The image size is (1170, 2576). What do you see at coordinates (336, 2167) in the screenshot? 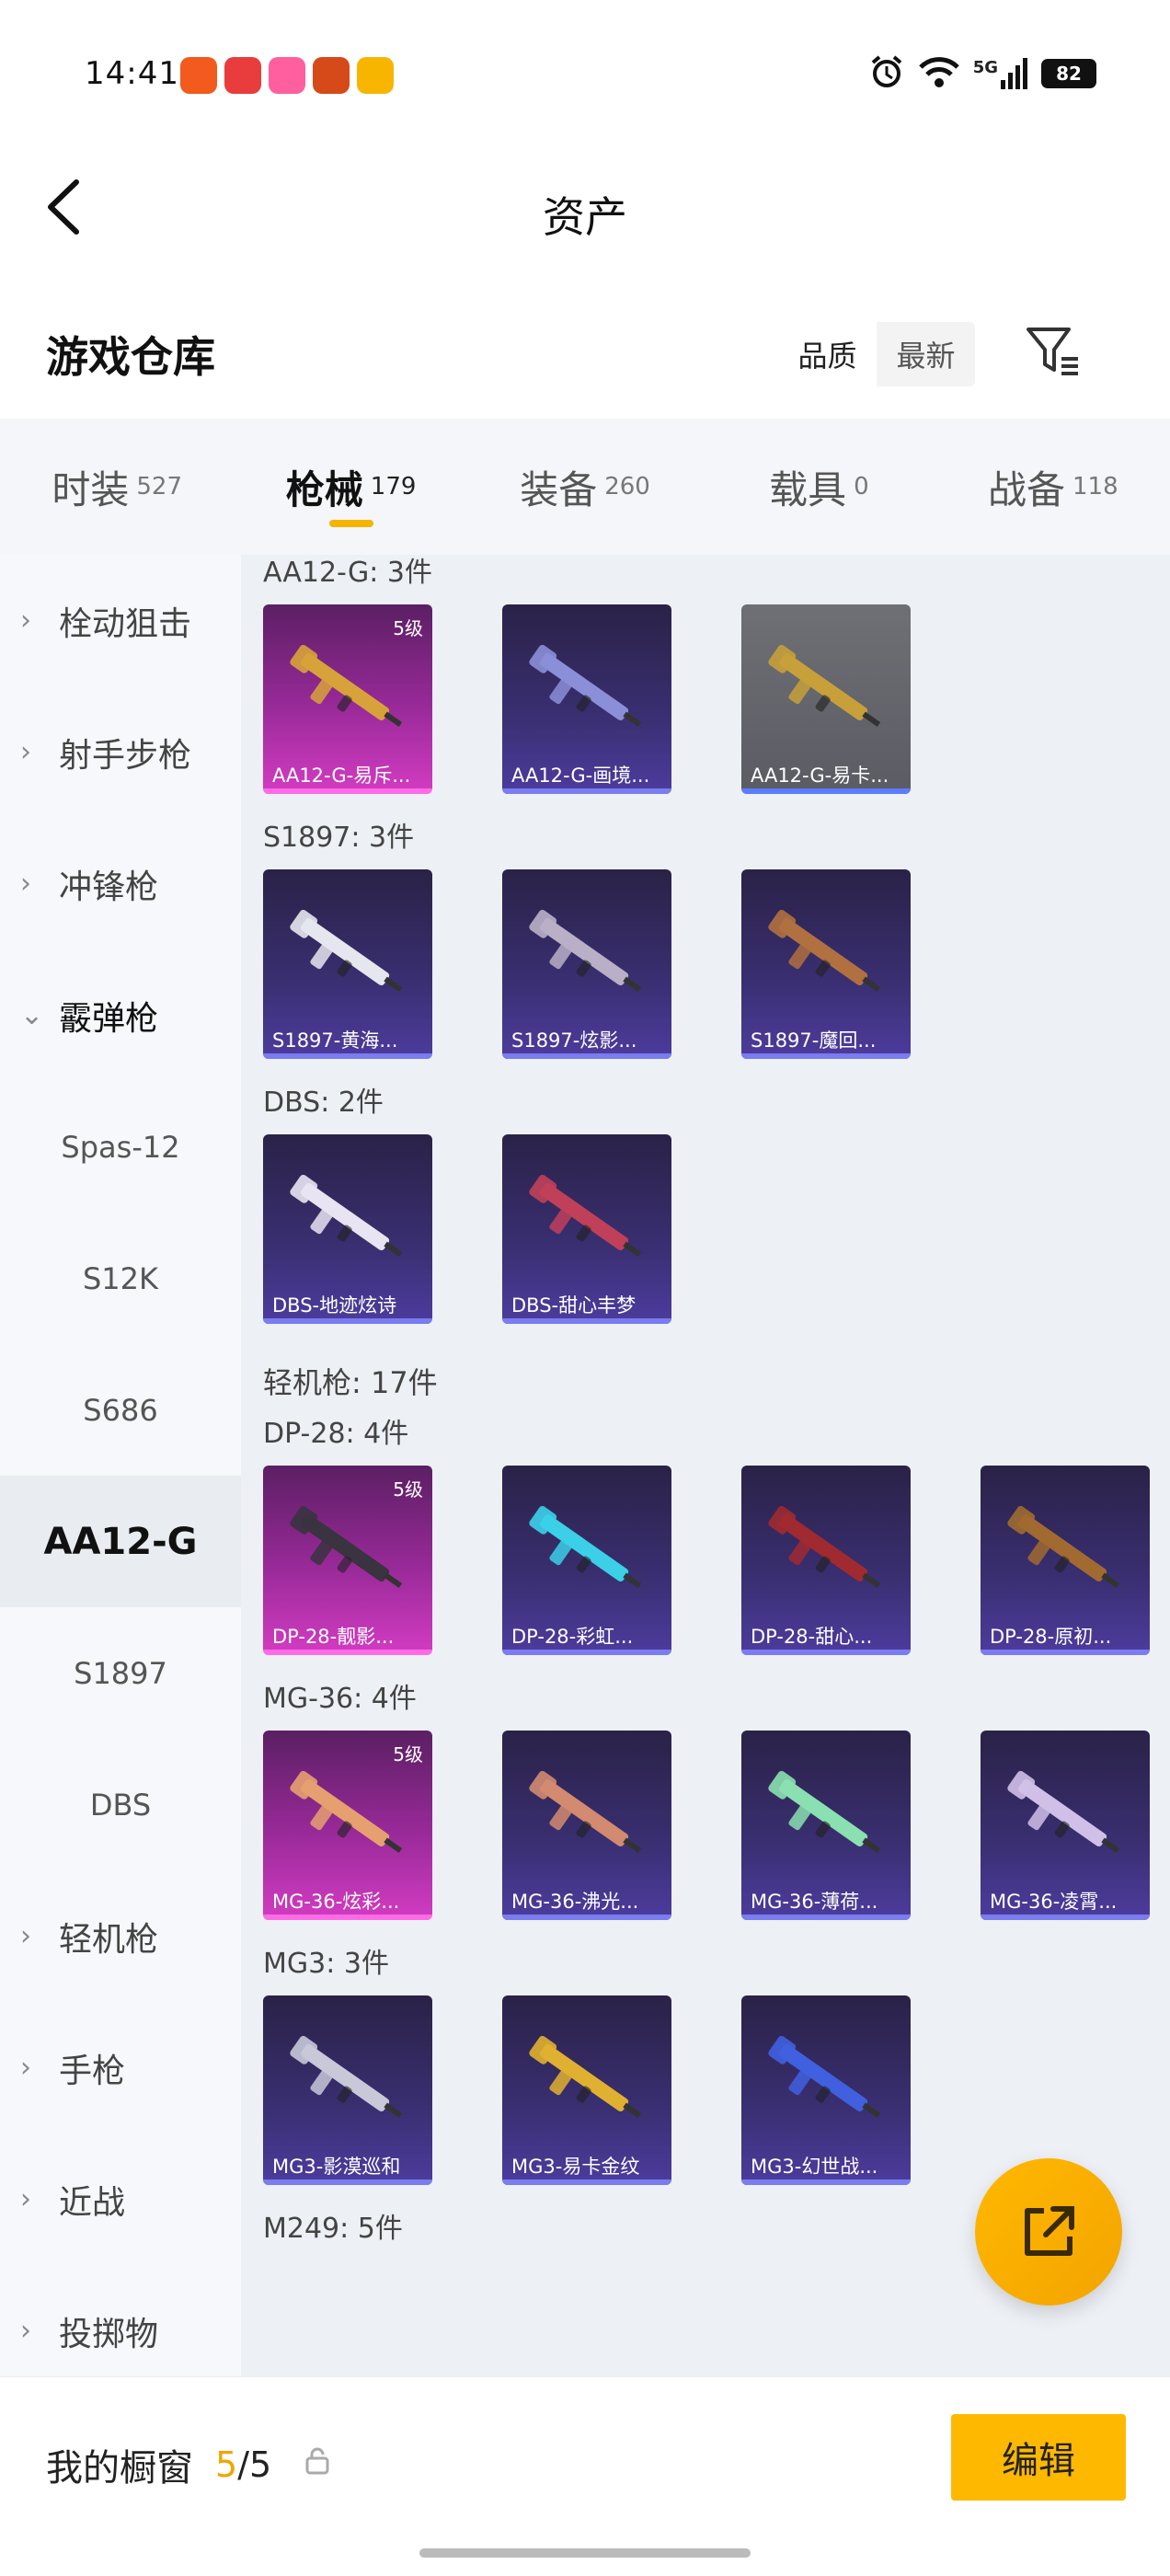
I see `item-name: MG3-影漠巡和` at bounding box center [336, 2167].